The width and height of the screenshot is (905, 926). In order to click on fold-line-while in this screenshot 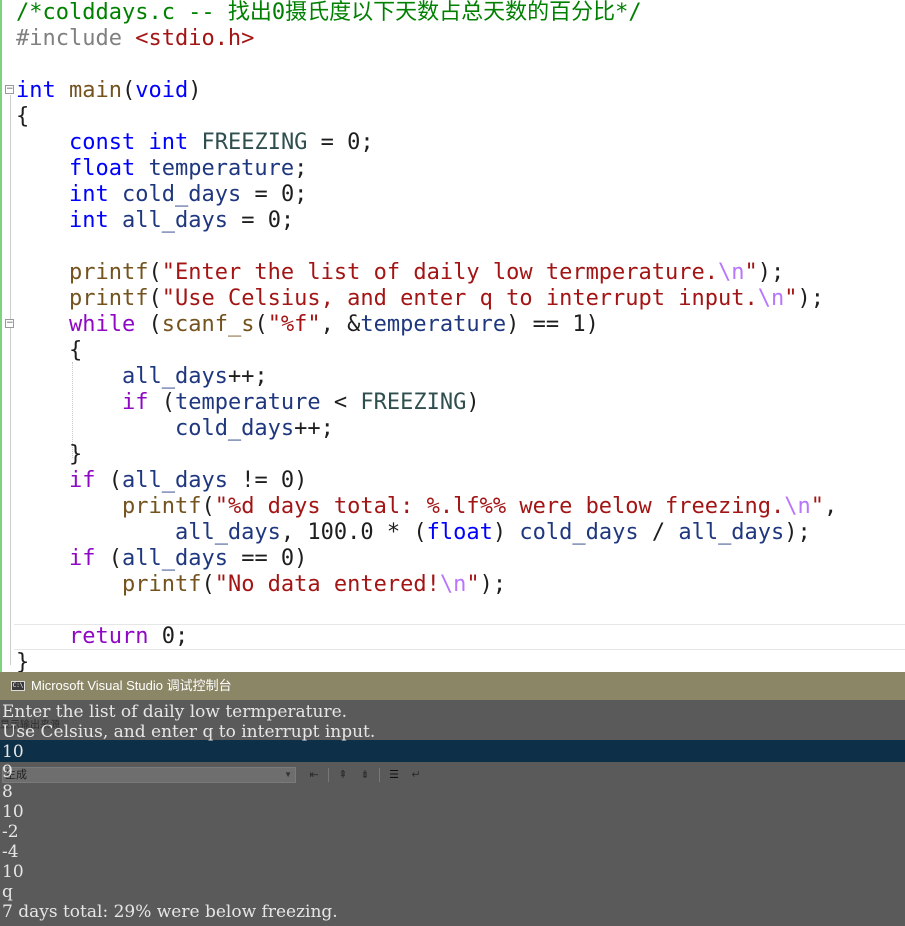, I will do `click(10, 395)`.